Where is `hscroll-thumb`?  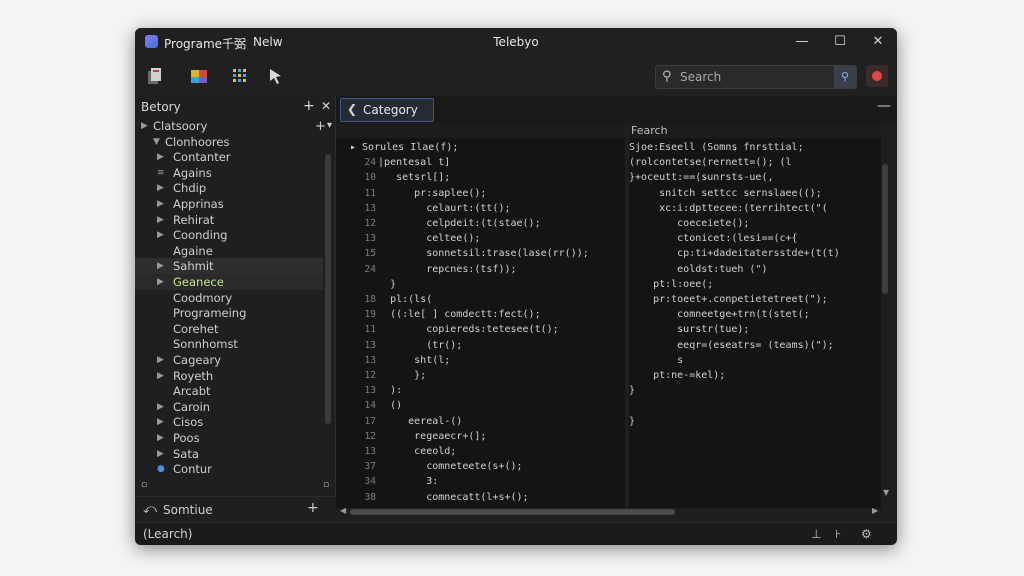
hscroll-thumb is located at coordinates (512, 512).